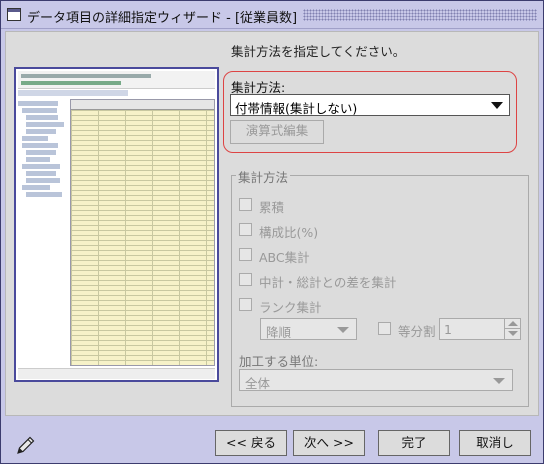 The image size is (544, 464). What do you see at coordinates (263, 176) in the screenshot?
I see `method-group-title: 集計方法` at bounding box center [263, 176].